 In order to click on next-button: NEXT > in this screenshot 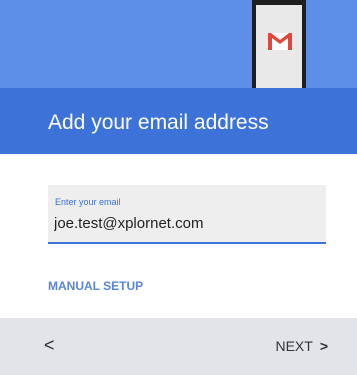, I will do `click(301, 346)`.